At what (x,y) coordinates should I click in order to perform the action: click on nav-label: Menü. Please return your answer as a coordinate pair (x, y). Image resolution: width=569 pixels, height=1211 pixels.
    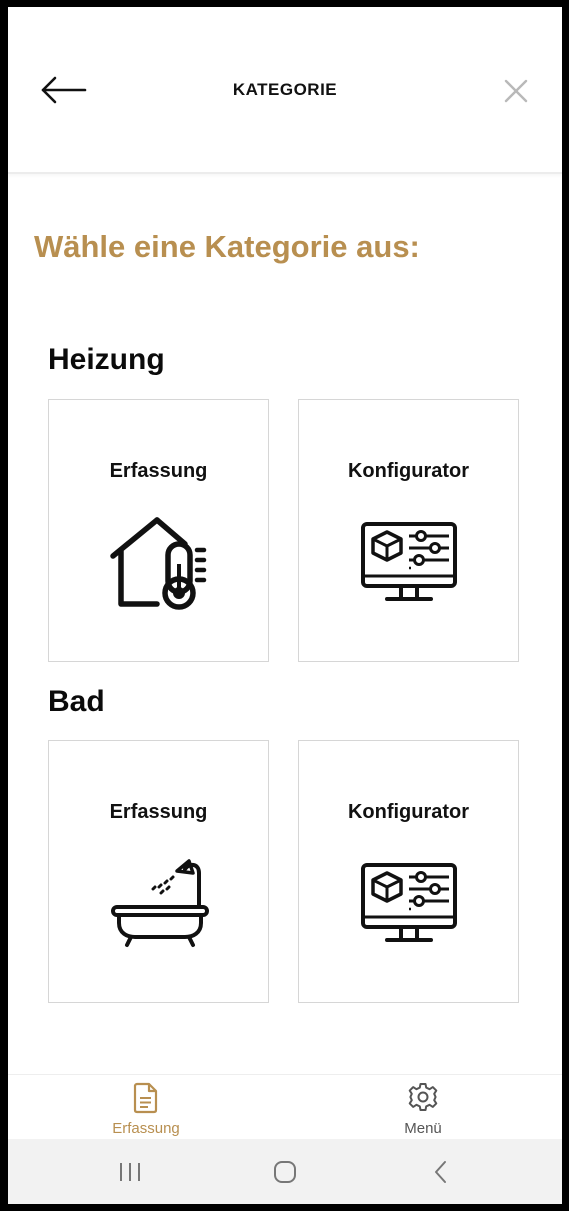
    Looking at the image, I should click on (423, 1128).